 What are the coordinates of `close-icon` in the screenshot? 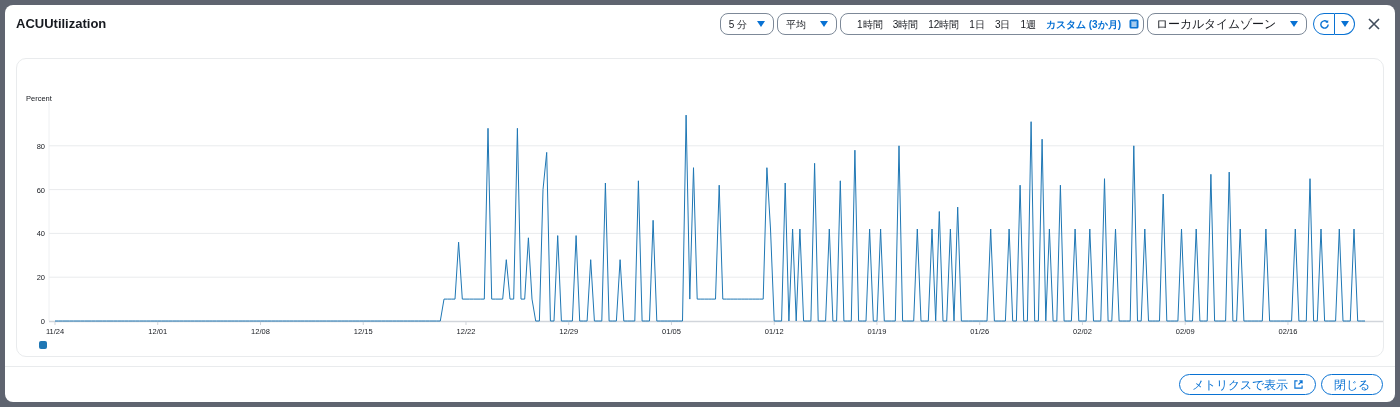 It's located at (1374, 24).